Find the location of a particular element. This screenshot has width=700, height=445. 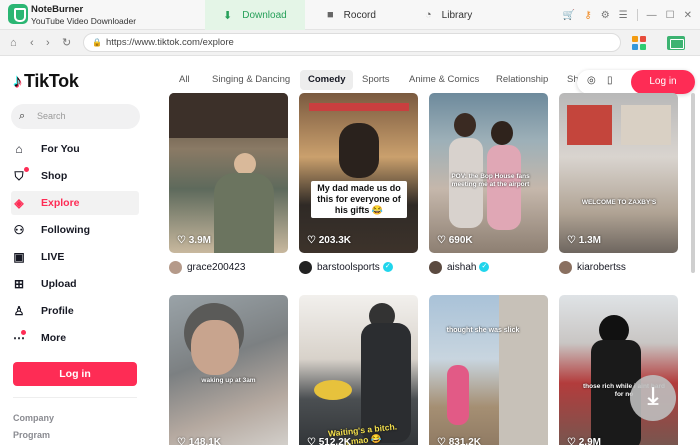

top-login-button: Log in is located at coordinates (663, 82).